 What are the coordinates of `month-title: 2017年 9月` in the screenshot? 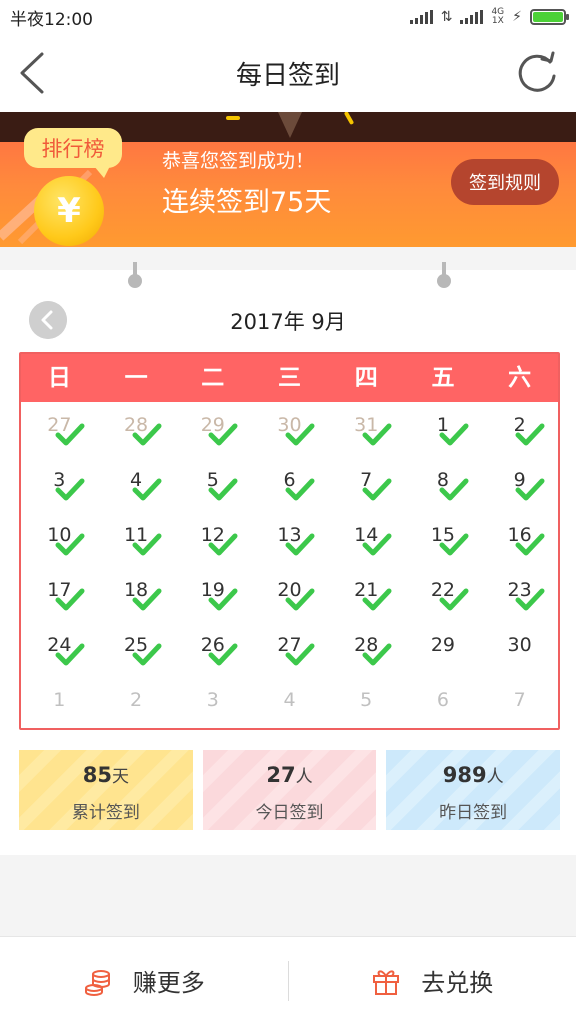 It's located at (288, 322).